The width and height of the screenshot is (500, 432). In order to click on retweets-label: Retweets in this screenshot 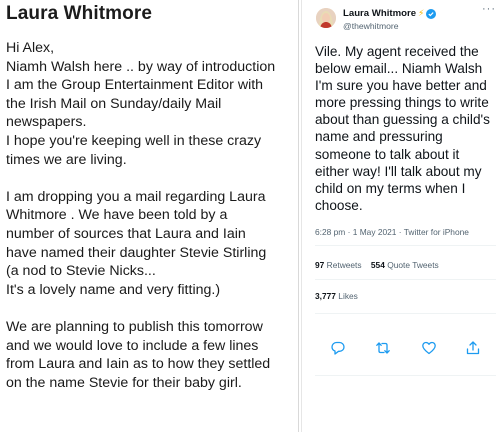, I will do `click(344, 265)`.